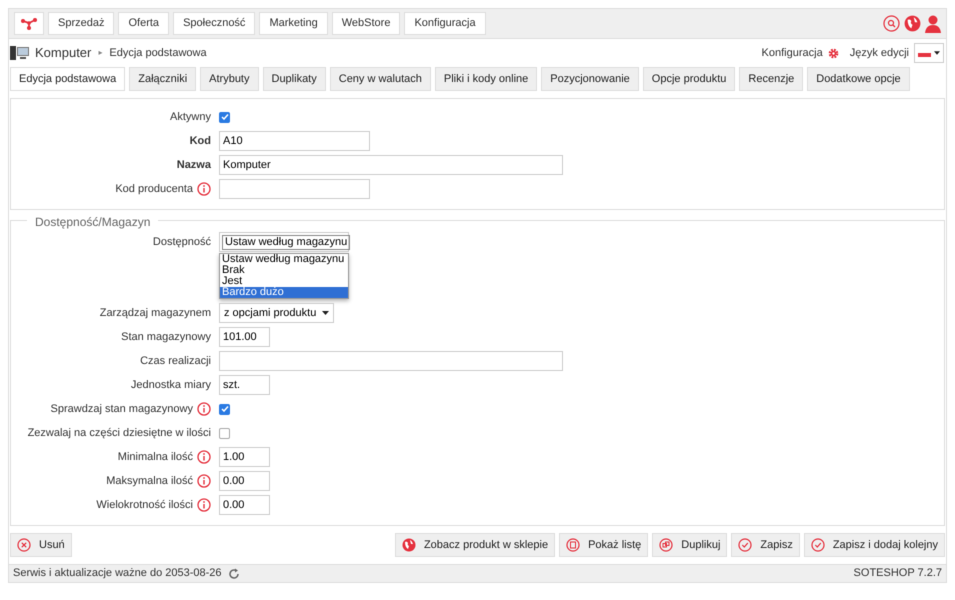 The width and height of the screenshot is (955, 600). Describe the element at coordinates (284, 270) in the screenshot. I see `dropdown-option: Brak` at that location.